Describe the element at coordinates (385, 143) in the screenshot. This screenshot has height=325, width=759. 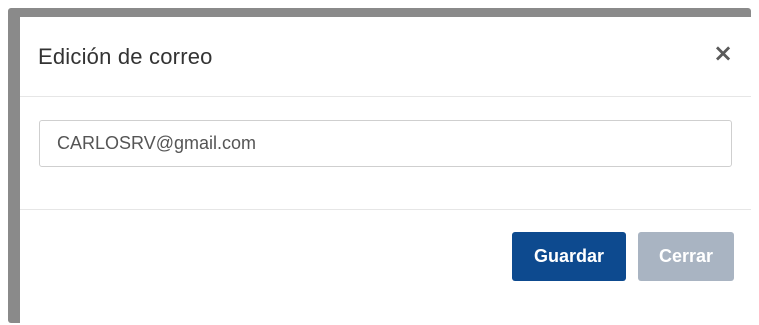
I see `email-field` at that location.